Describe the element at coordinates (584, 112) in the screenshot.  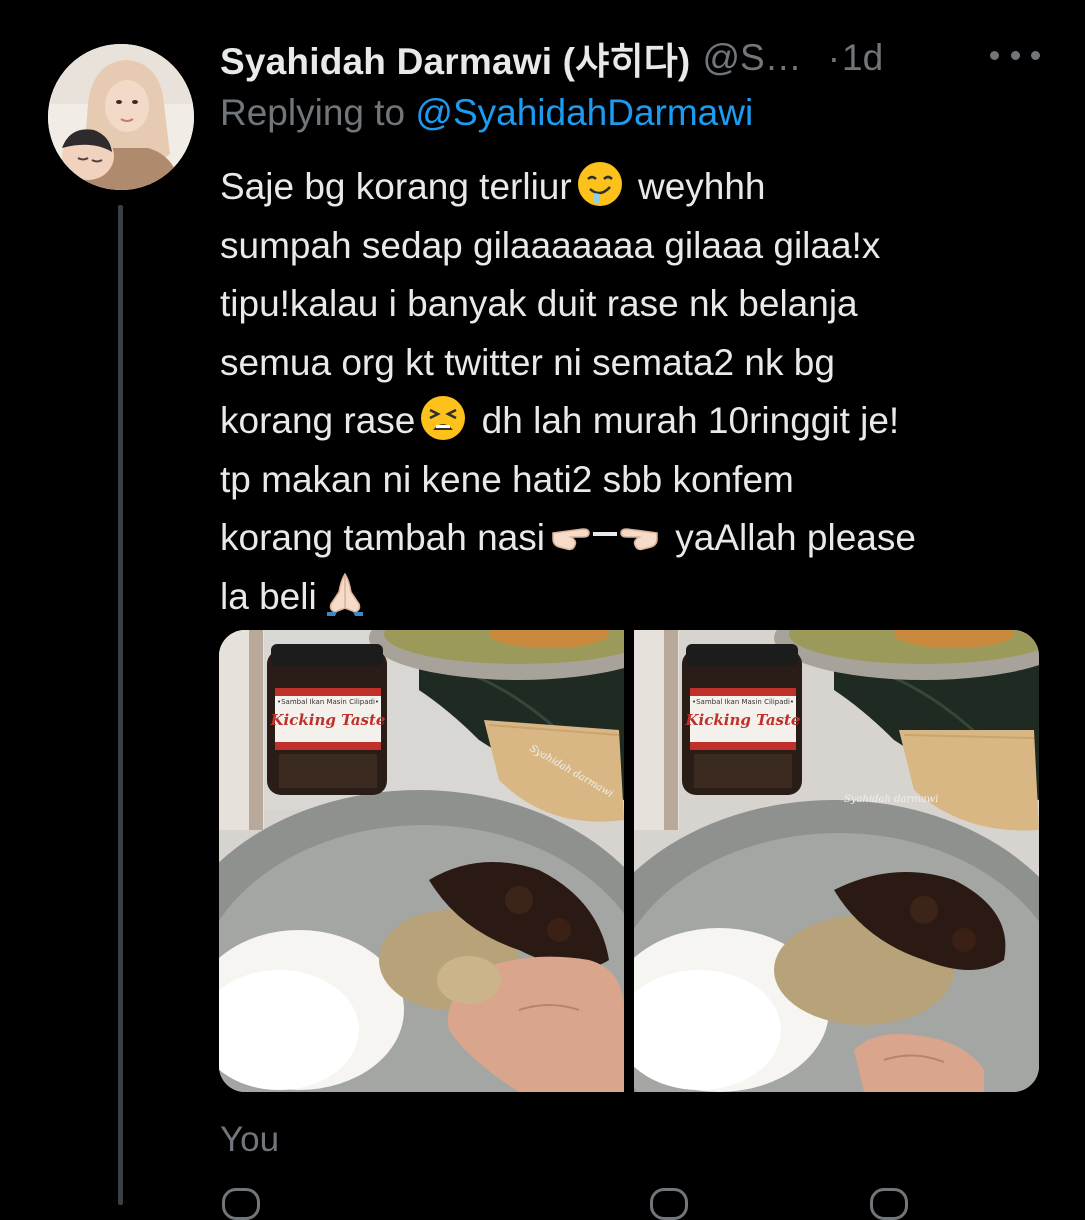
I see `reply-handle-link: @SyahidahDarmawi` at that location.